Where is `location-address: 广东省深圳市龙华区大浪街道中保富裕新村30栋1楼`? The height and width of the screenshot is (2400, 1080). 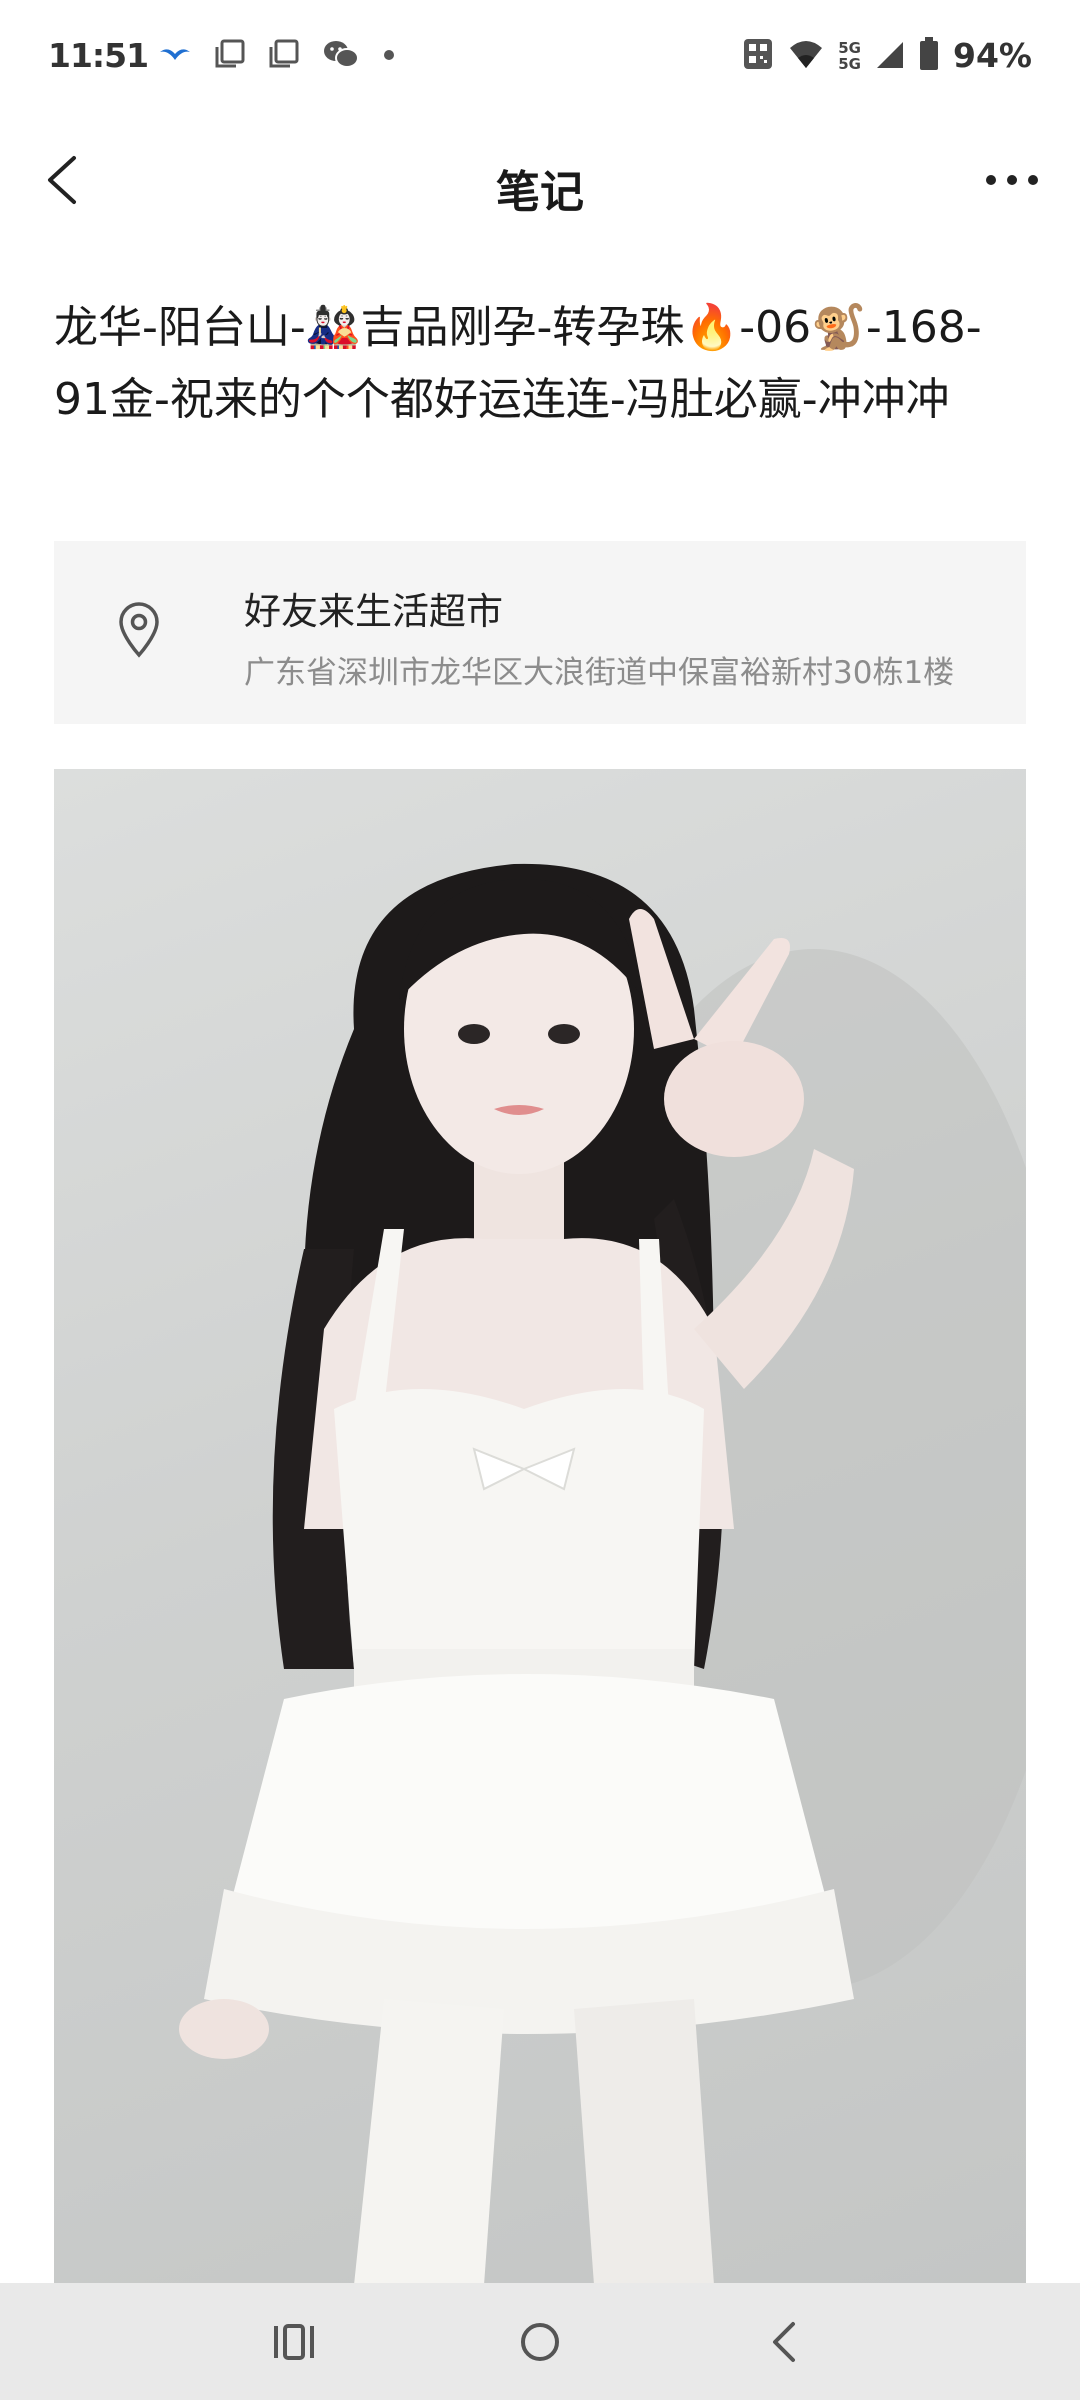 location-address: 广东省深圳市龙华区大浪街道中保富裕新村30栋1楼 is located at coordinates (599, 673).